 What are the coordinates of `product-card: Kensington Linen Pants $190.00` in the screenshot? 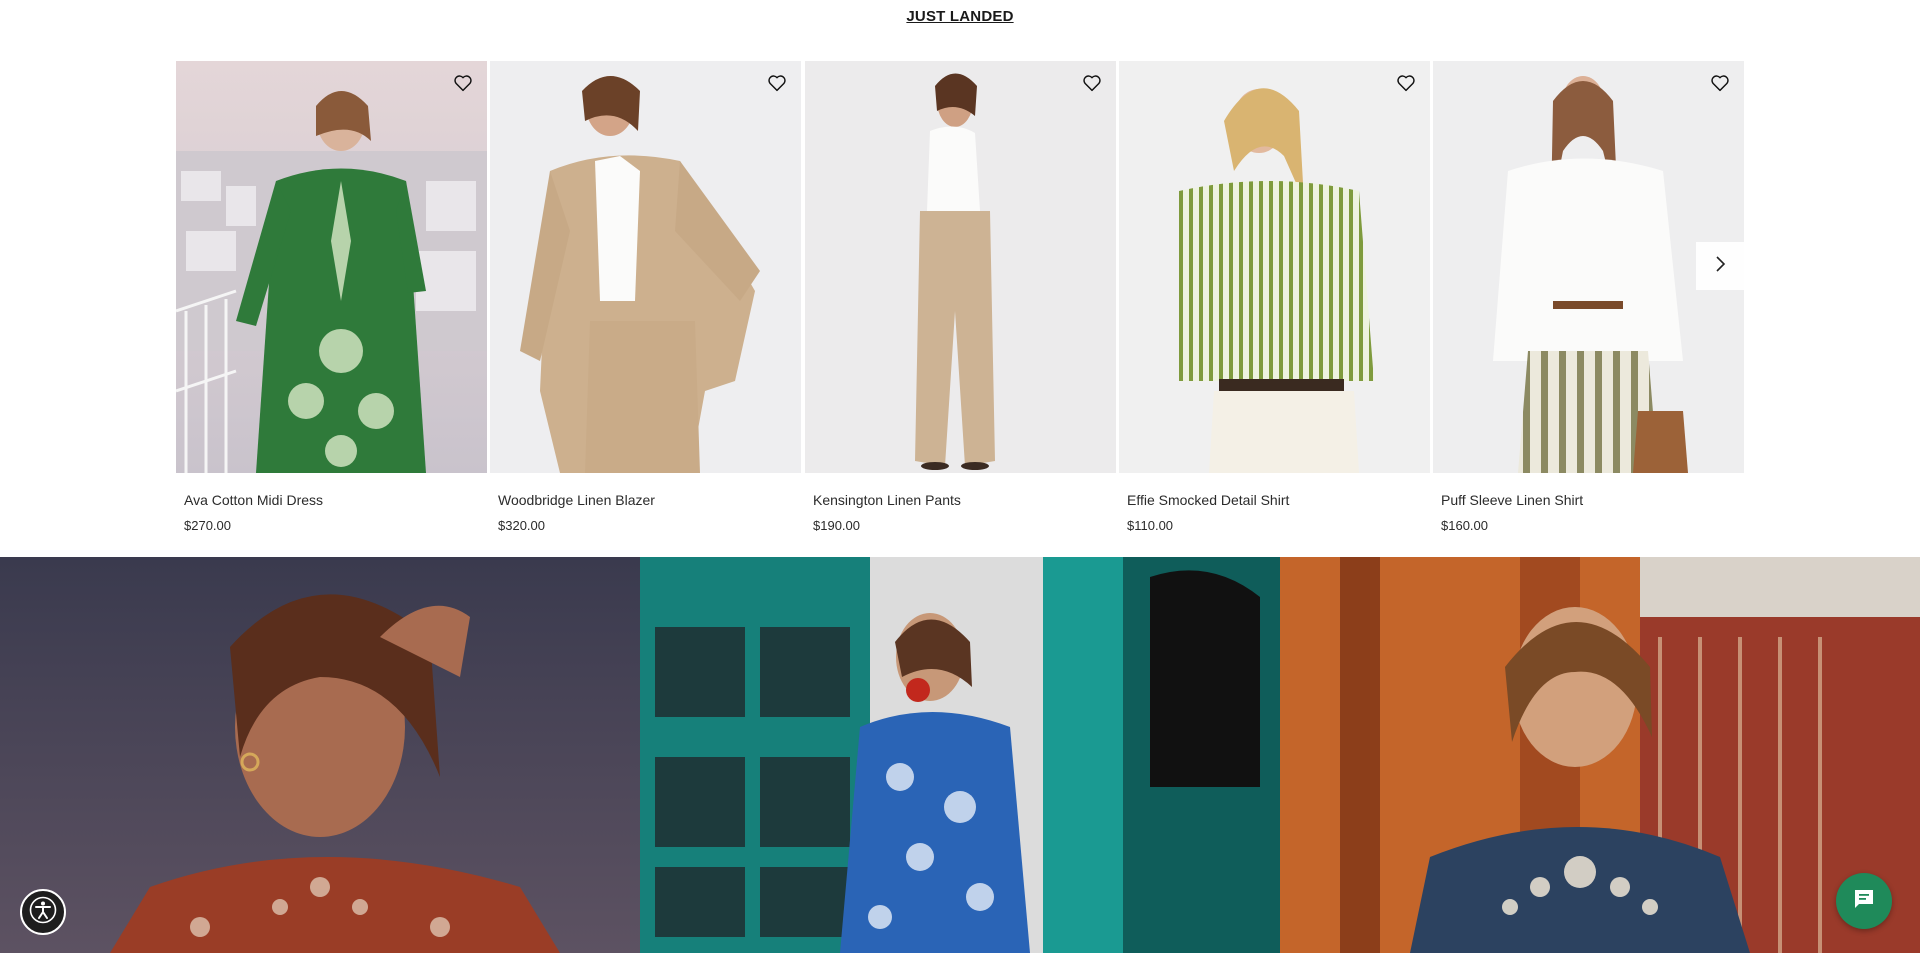 It's located at (960, 297).